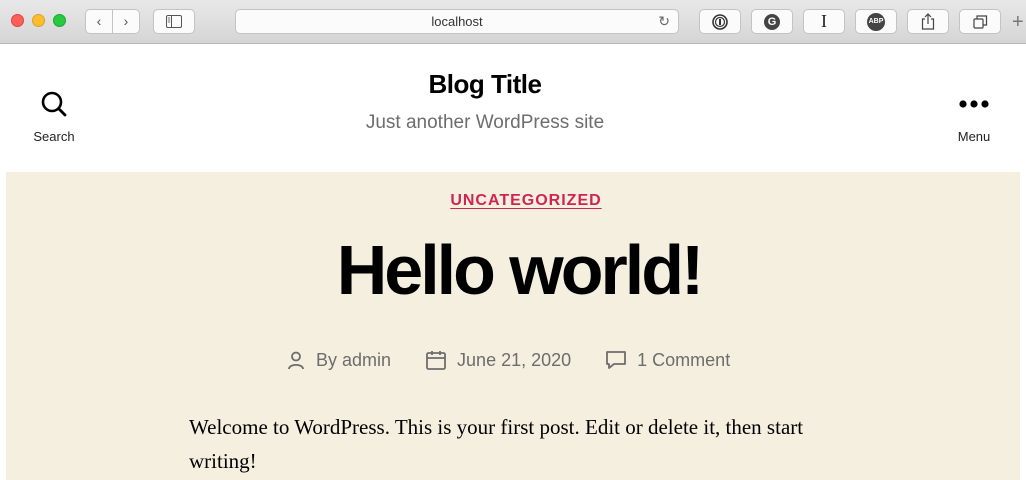 The image size is (1026, 480). What do you see at coordinates (485, 122) in the screenshot?
I see `site-description: Just another WordPress site` at bounding box center [485, 122].